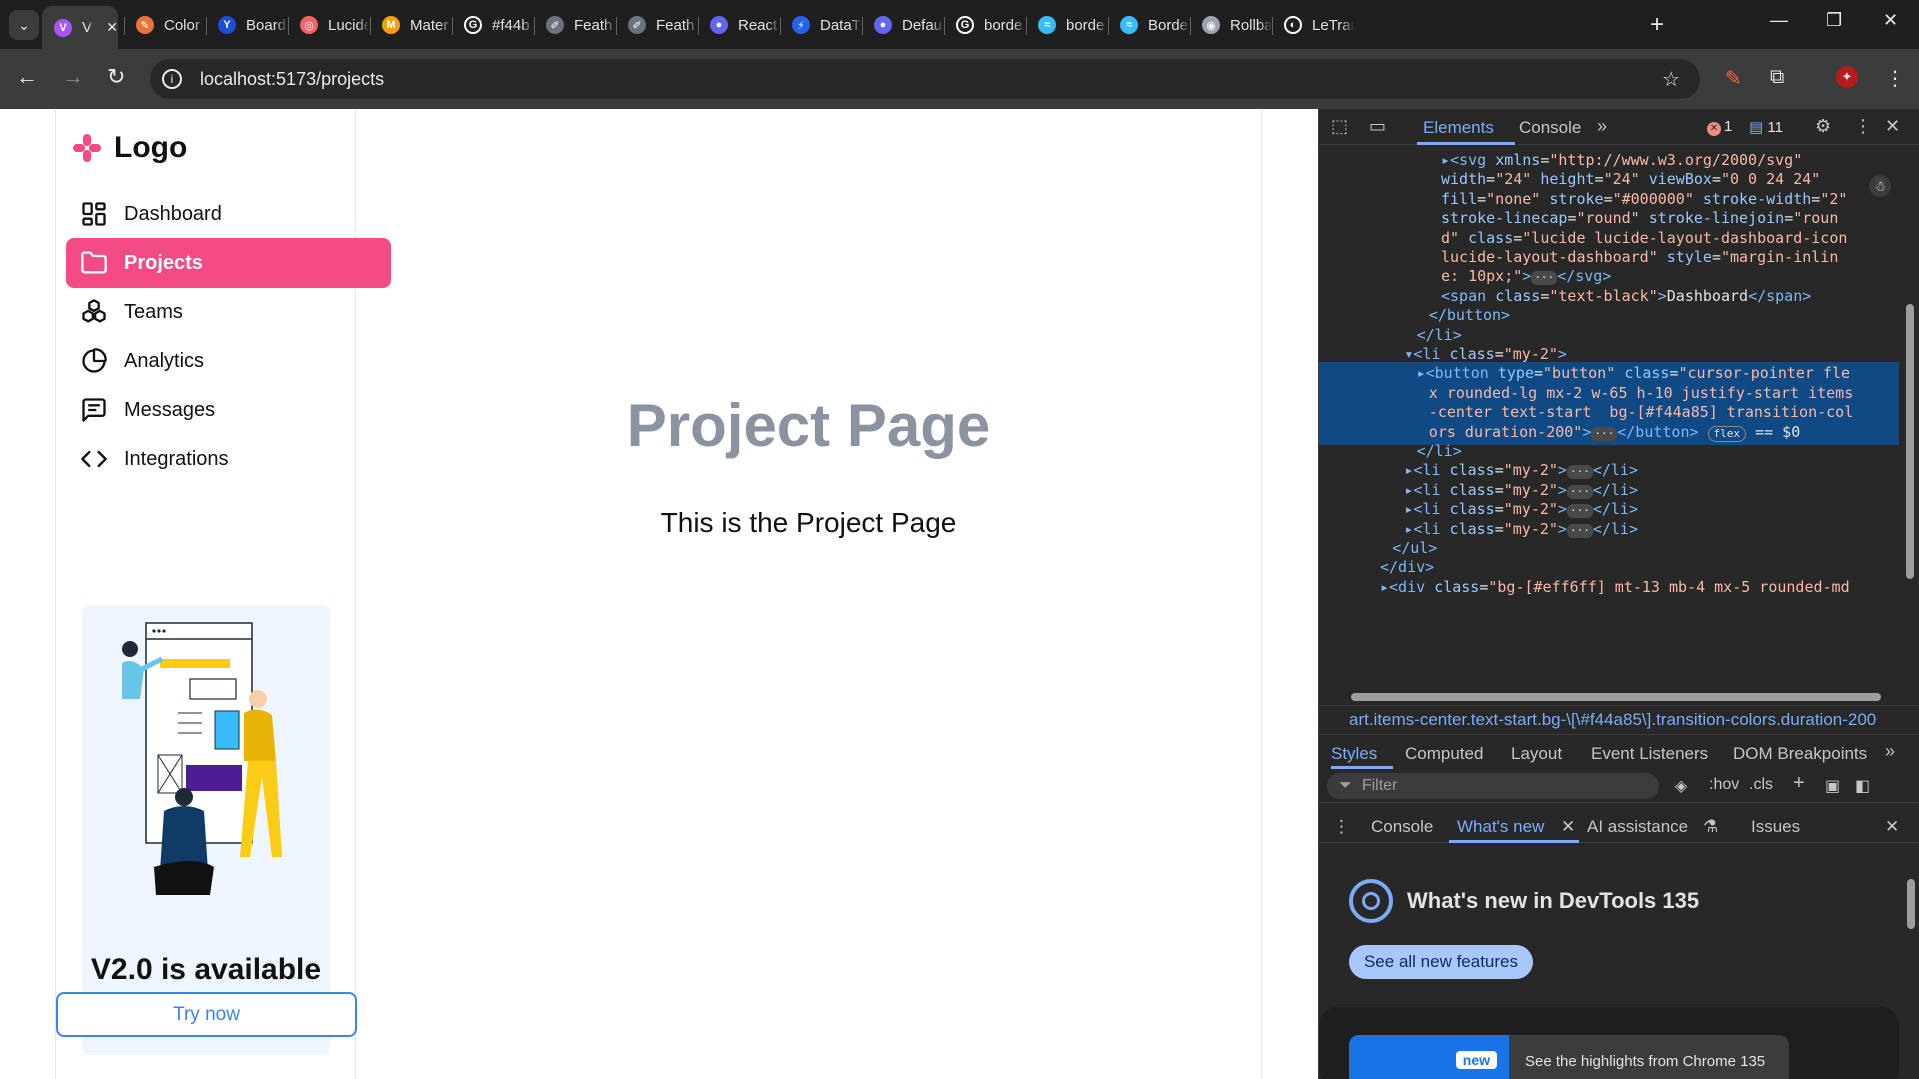  I want to click on browser-tab: ✎ Color, so click(165, 25).